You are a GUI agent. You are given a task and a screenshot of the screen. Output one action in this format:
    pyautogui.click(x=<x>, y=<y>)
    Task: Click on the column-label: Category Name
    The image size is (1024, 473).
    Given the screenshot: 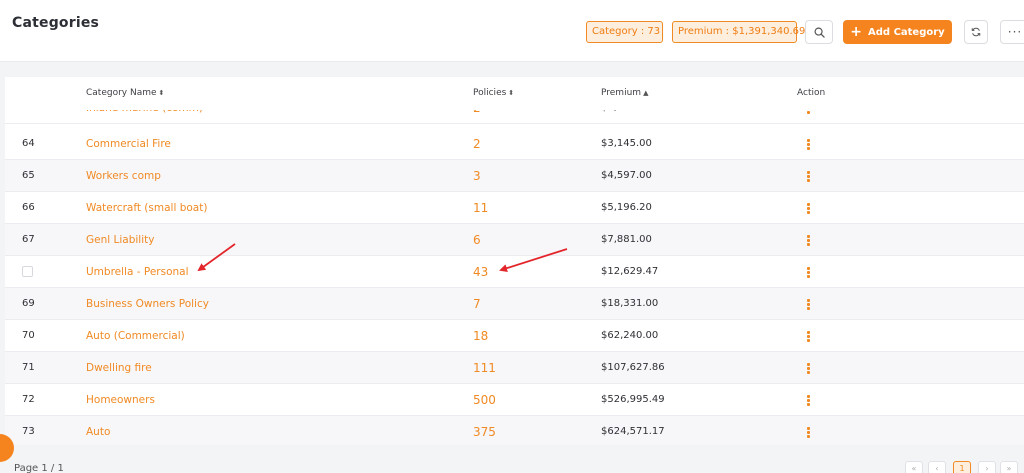 What is the action you would take?
    pyautogui.click(x=121, y=93)
    